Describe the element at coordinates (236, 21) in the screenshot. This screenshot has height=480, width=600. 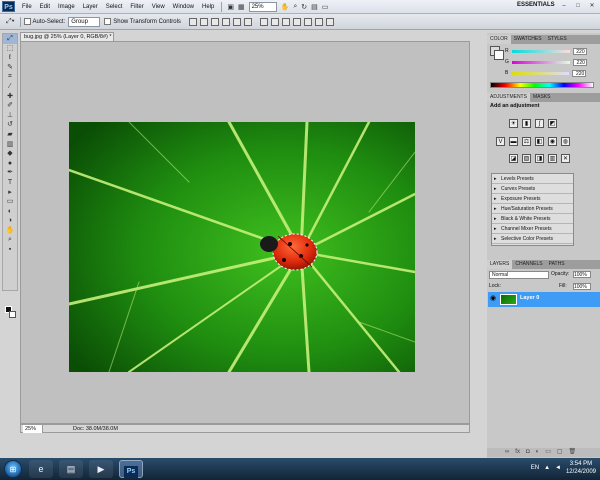
I see `align-hcenter-icon` at that location.